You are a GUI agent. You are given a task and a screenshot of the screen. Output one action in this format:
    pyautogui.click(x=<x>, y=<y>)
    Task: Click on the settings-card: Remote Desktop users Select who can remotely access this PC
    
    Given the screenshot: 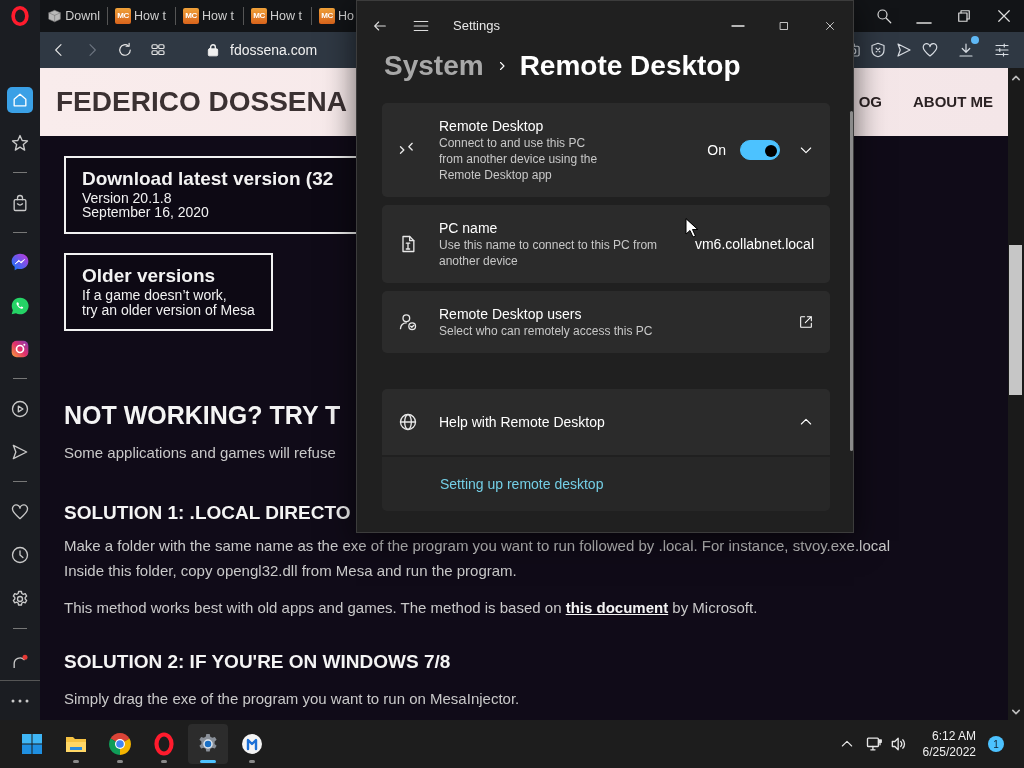 What is the action you would take?
    pyautogui.click(x=606, y=322)
    